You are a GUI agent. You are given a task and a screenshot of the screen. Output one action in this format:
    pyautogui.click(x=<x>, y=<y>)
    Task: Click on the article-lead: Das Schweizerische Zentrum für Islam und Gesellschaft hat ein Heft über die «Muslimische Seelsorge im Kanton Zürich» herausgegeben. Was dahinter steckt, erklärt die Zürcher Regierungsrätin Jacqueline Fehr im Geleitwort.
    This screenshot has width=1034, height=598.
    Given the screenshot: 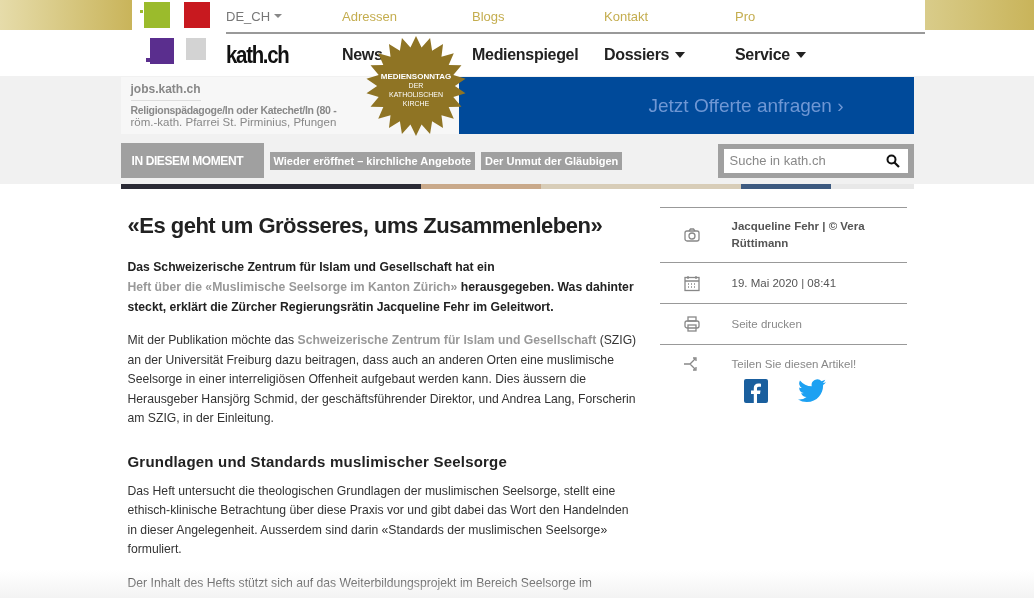 What is the action you would take?
    pyautogui.click(x=381, y=287)
    